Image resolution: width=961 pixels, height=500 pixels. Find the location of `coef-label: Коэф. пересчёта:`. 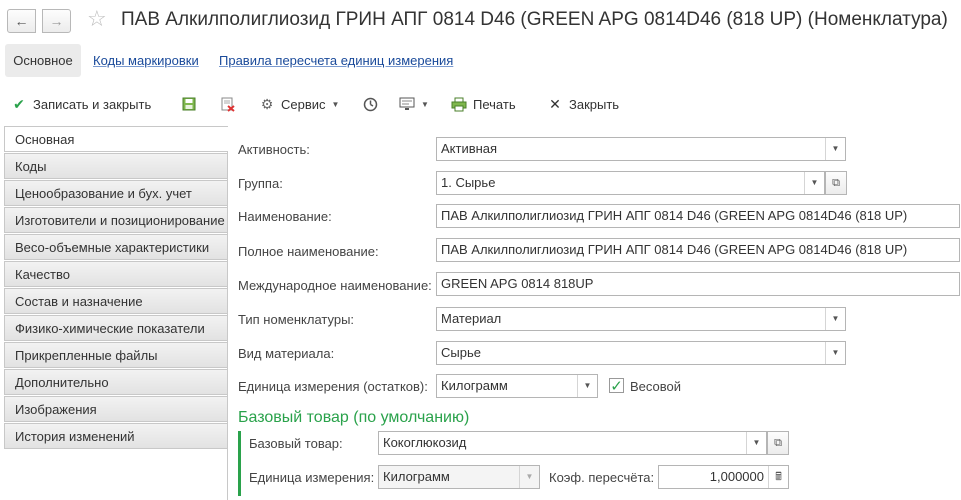

coef-label: Коэф. пересчёта: is located at coordinates (602, 477).